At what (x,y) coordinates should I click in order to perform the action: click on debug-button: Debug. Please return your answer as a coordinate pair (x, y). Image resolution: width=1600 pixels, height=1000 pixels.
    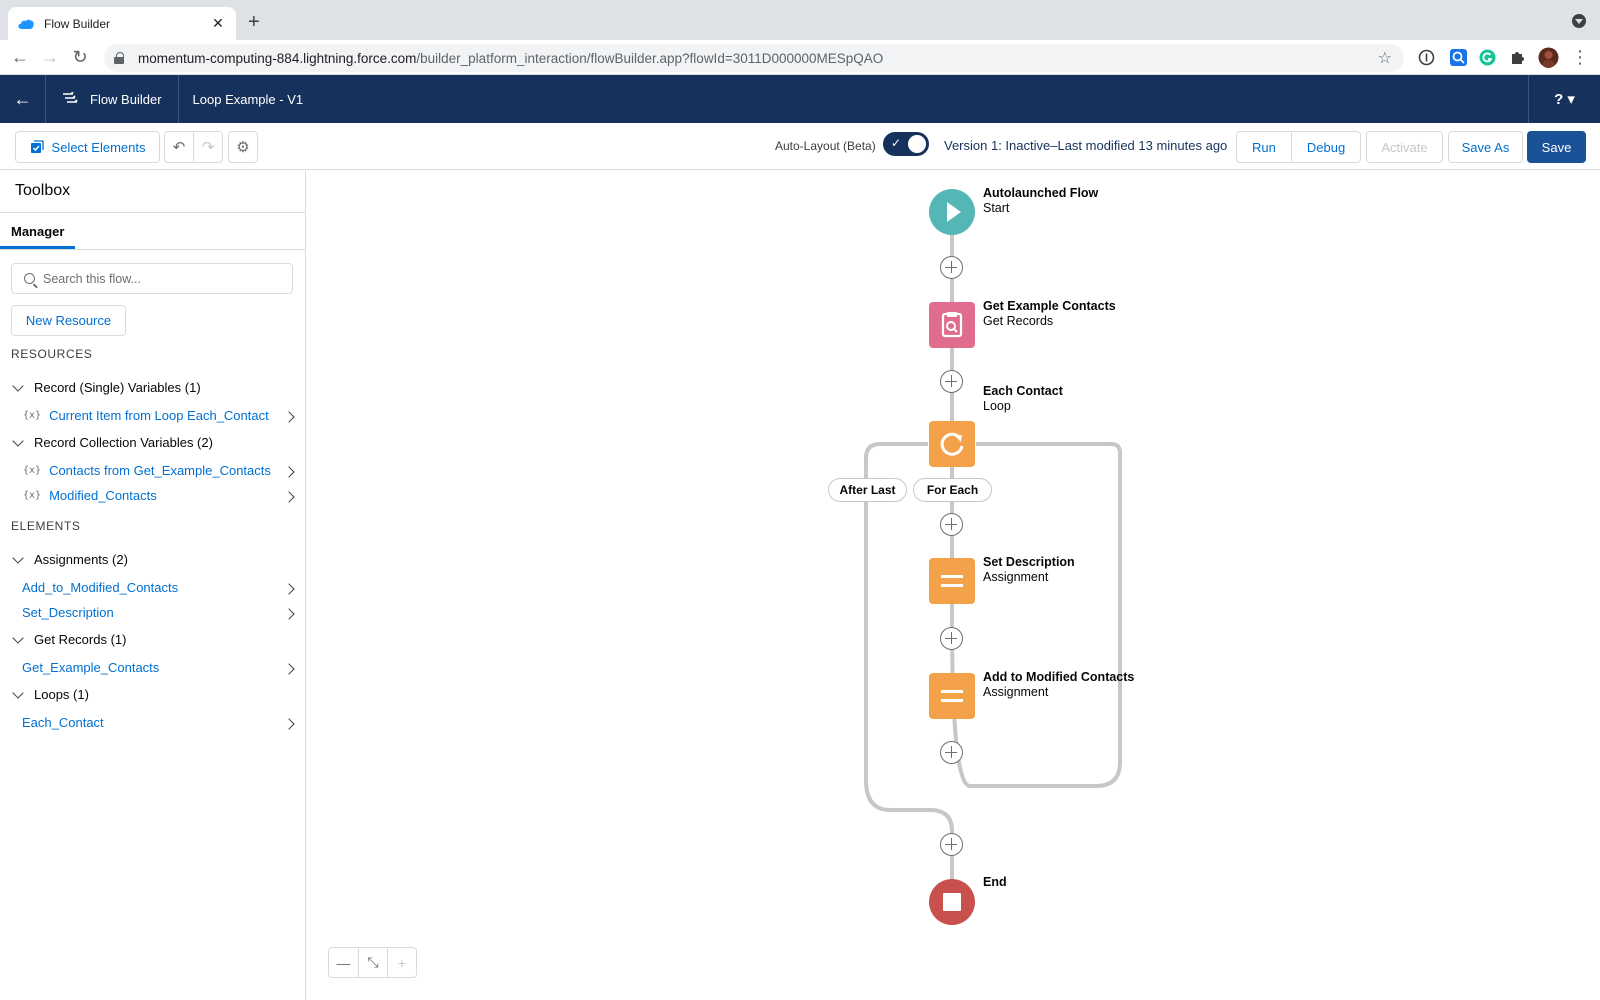
    Looking at the image, I should click on (1325, 147).